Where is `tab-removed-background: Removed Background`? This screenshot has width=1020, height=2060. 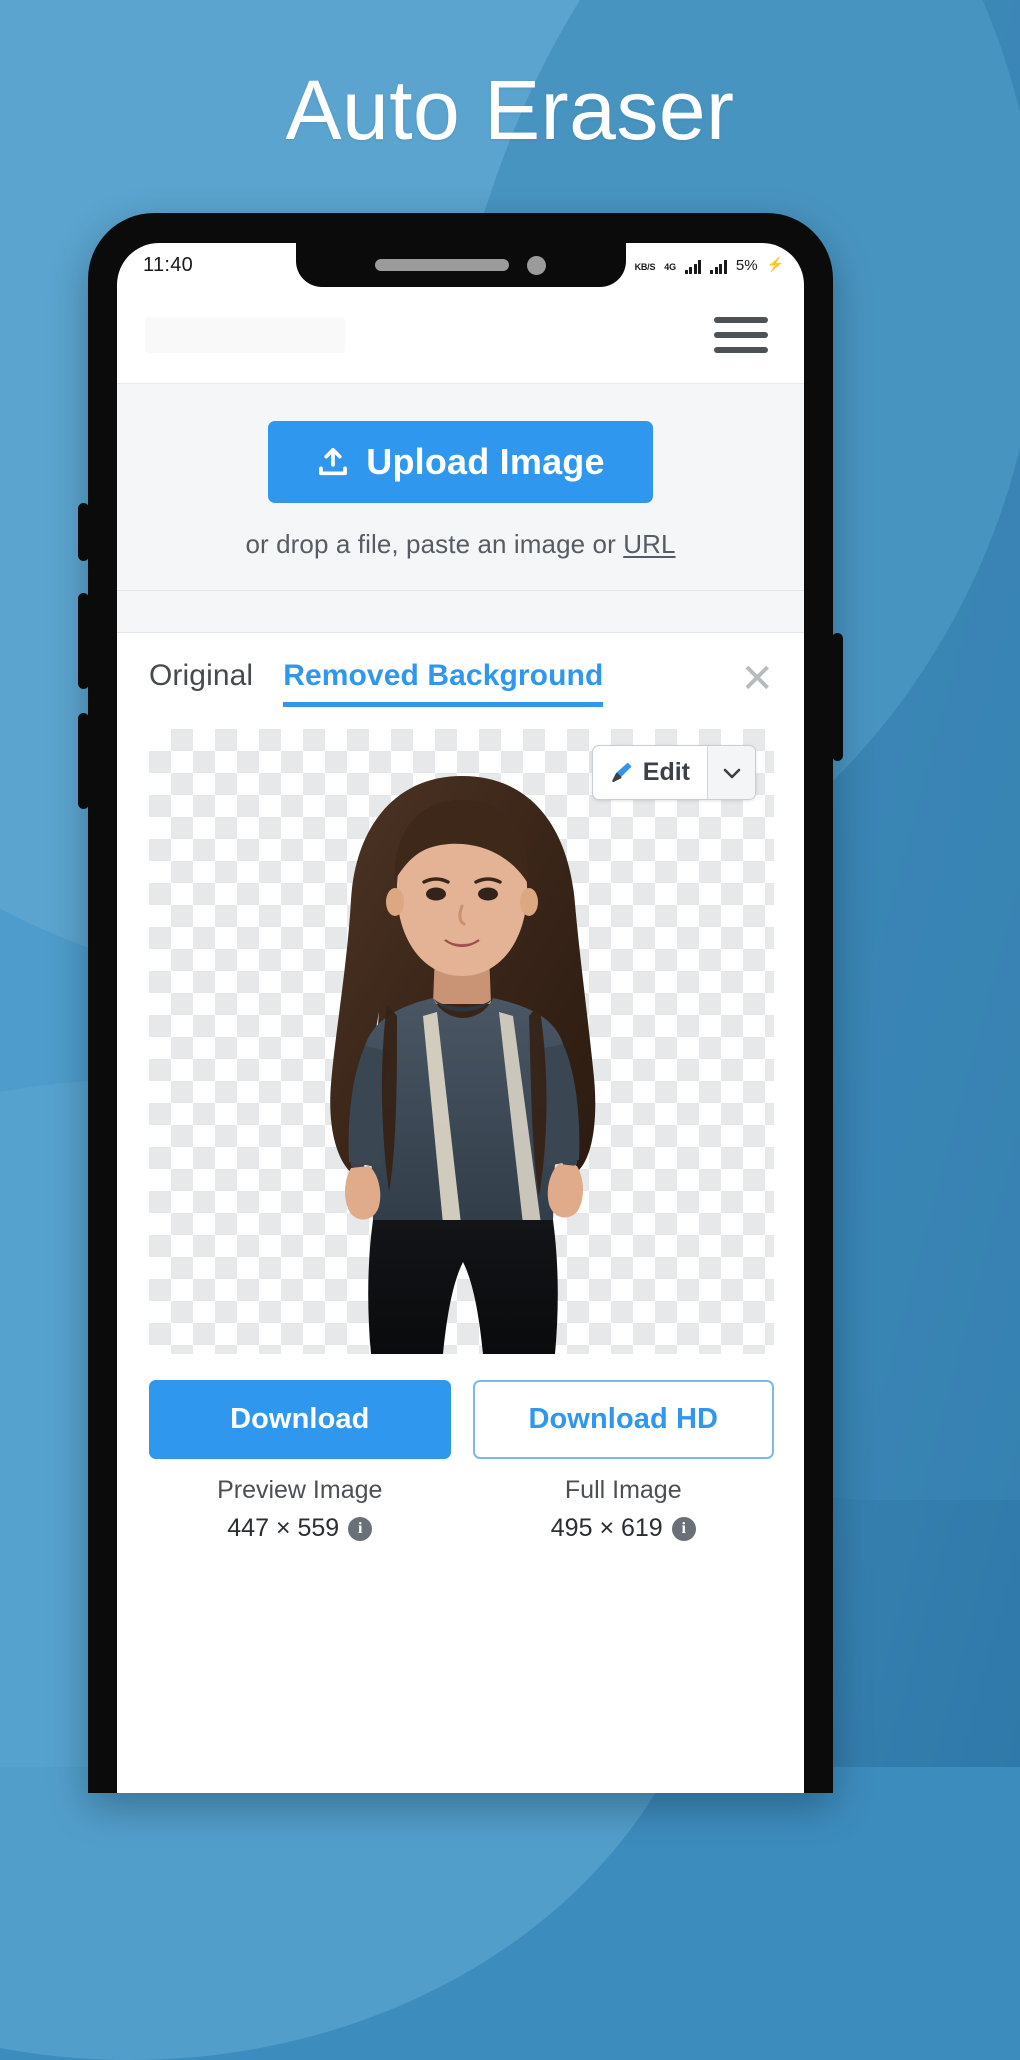 tab-removed-background: Removed Background is located at coordinates (443, 683).